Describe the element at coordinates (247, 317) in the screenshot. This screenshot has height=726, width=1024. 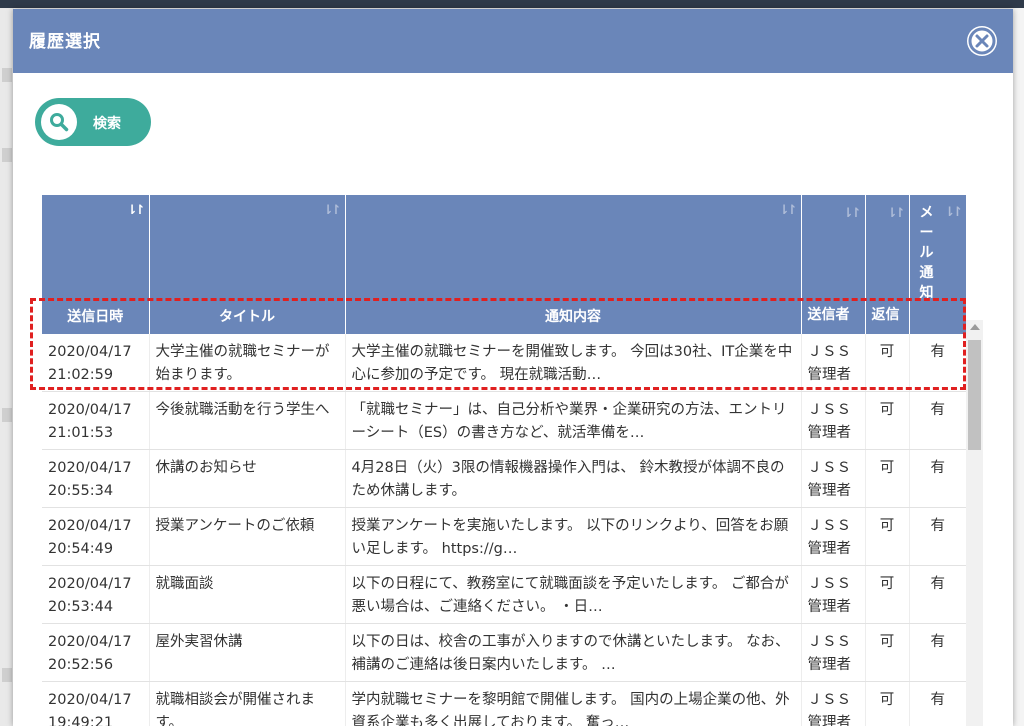
I see `column-header-label: タイトル` at that location.